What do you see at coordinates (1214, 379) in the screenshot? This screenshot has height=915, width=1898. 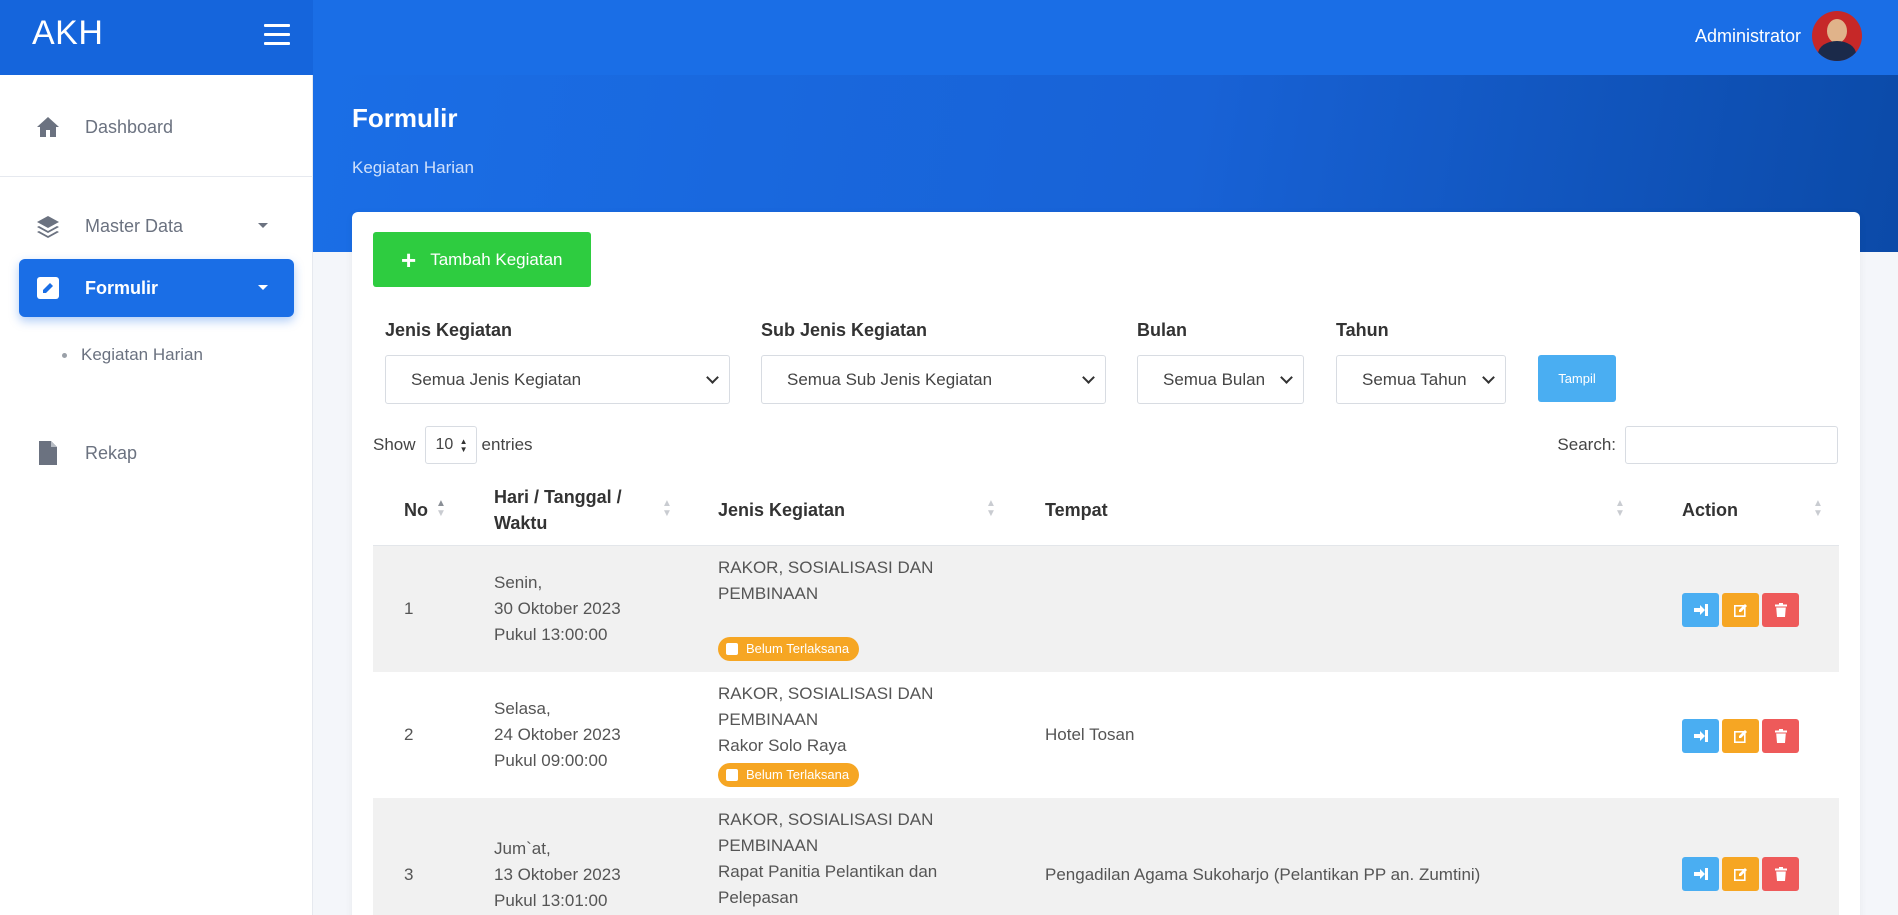 I see `select-value: Semua Bulan` at bounding box center [1214, 379].